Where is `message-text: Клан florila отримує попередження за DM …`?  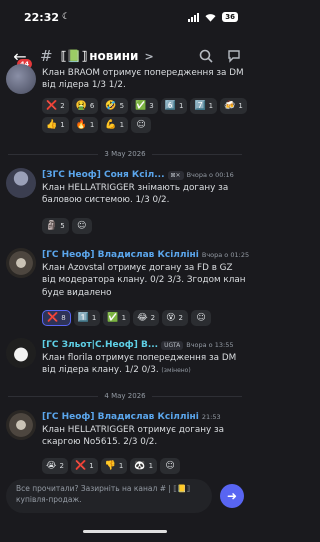
message-text: Клан florila отримує попередження за DM … is located at coordinates (139, 364).